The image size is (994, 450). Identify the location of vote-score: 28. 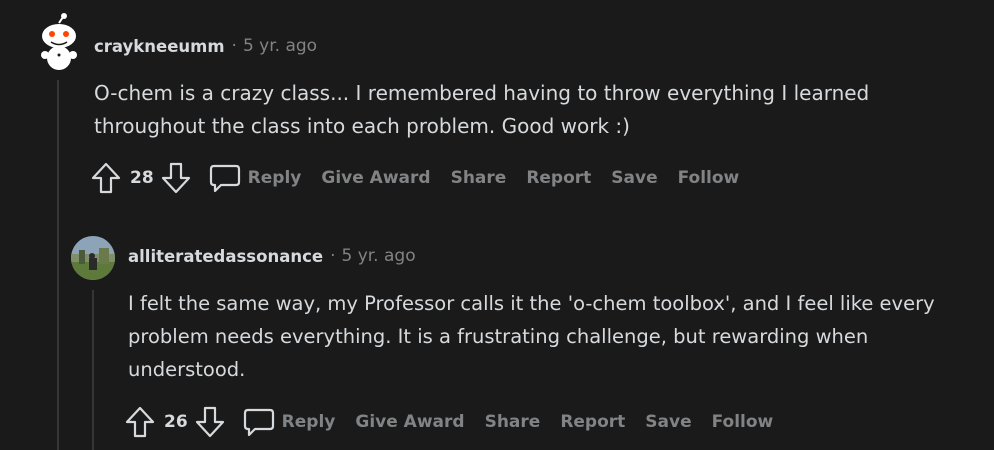
(142, 178).